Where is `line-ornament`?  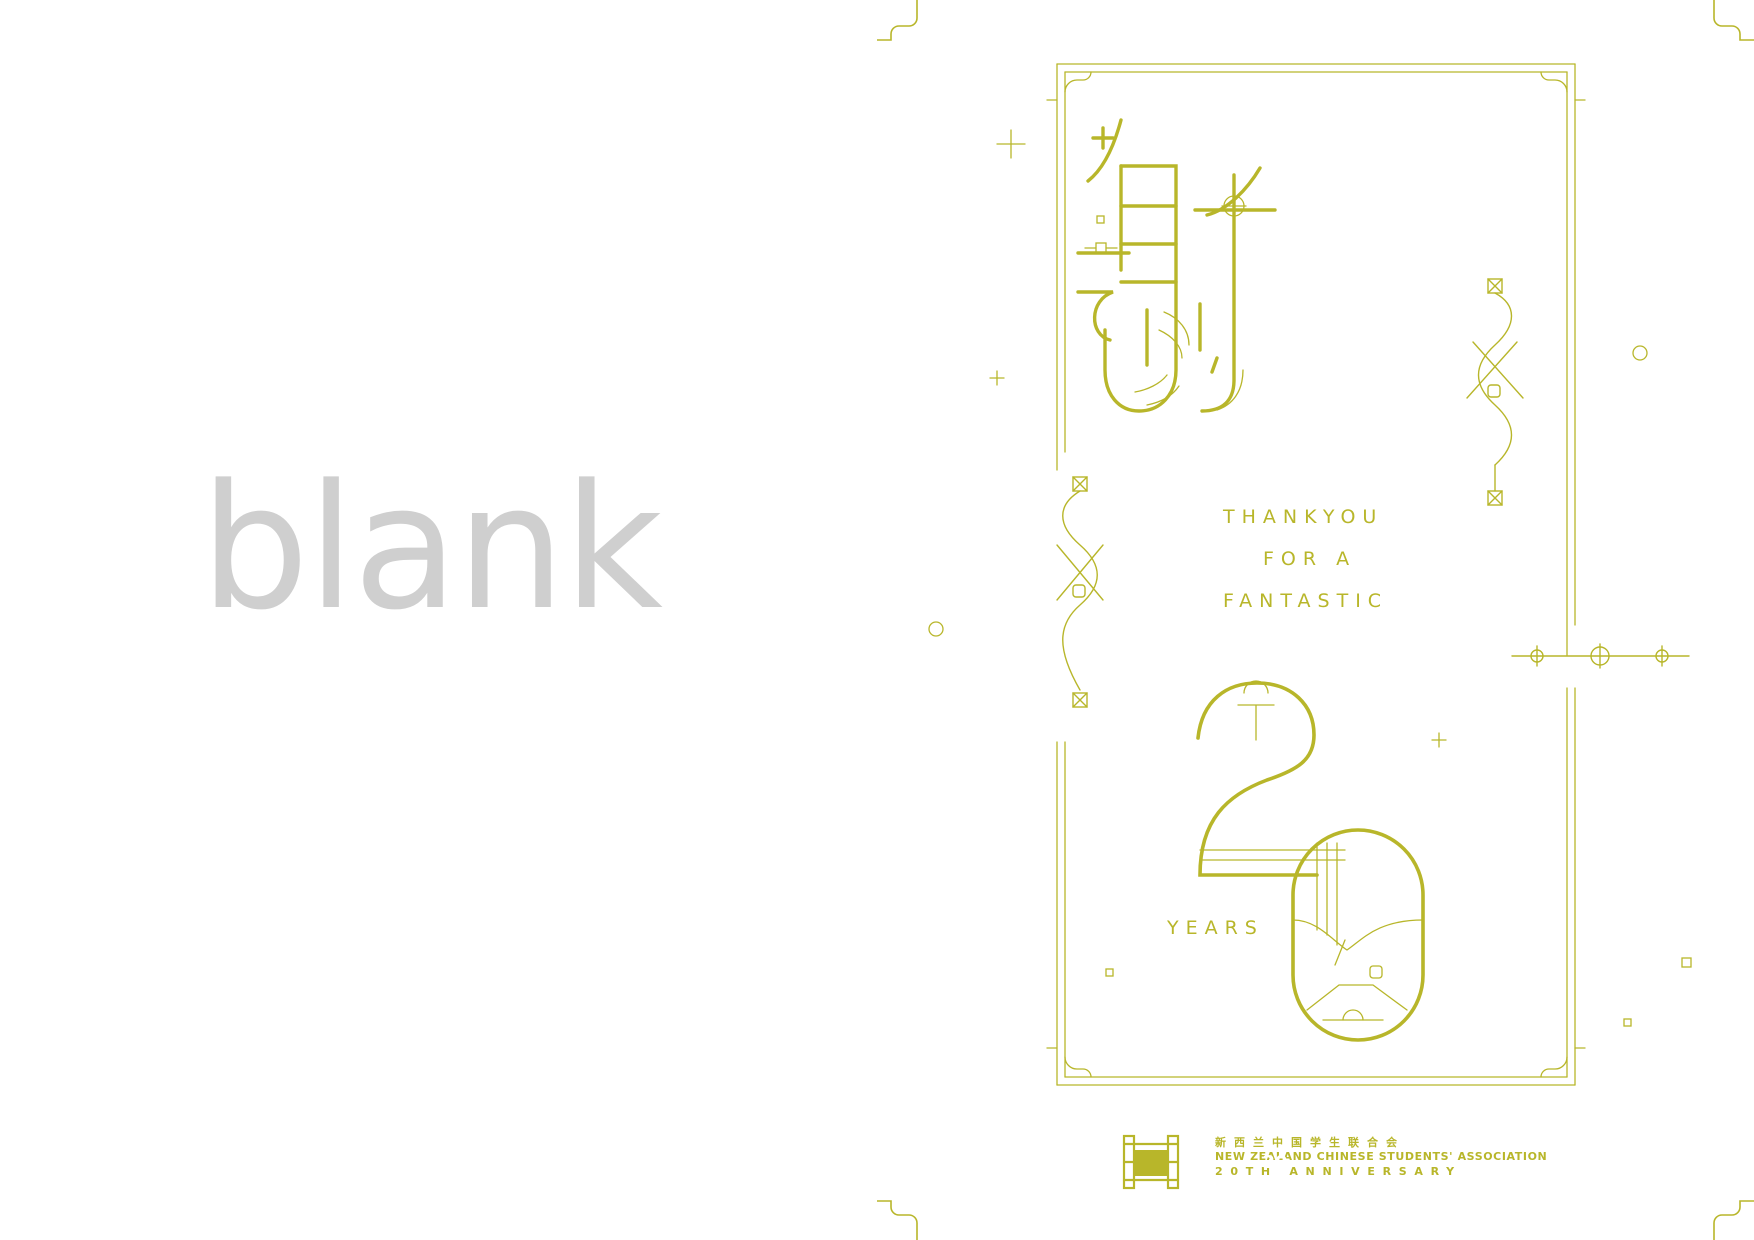 line-ornament is located at coordinates (1600, 656).